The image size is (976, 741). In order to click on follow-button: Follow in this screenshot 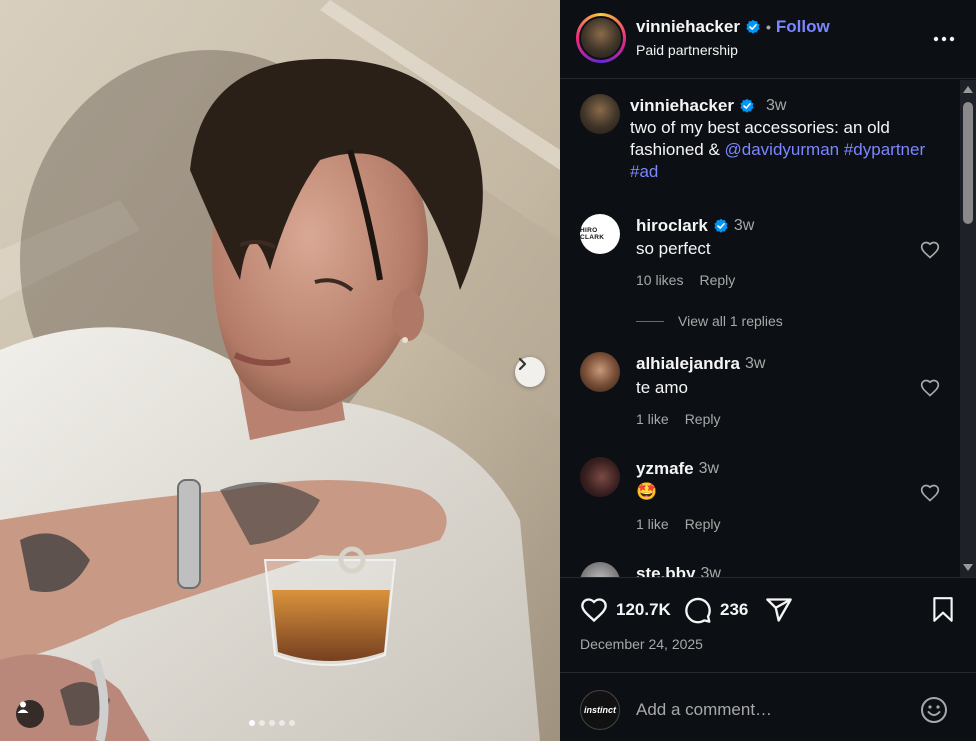, I will do `click(803, 27)`.